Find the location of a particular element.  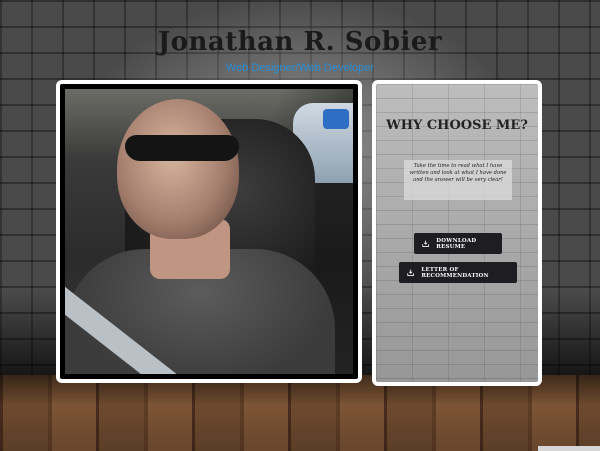

page-subtitle: Web Designer/Web Developer is located at coordinates (300, 68).